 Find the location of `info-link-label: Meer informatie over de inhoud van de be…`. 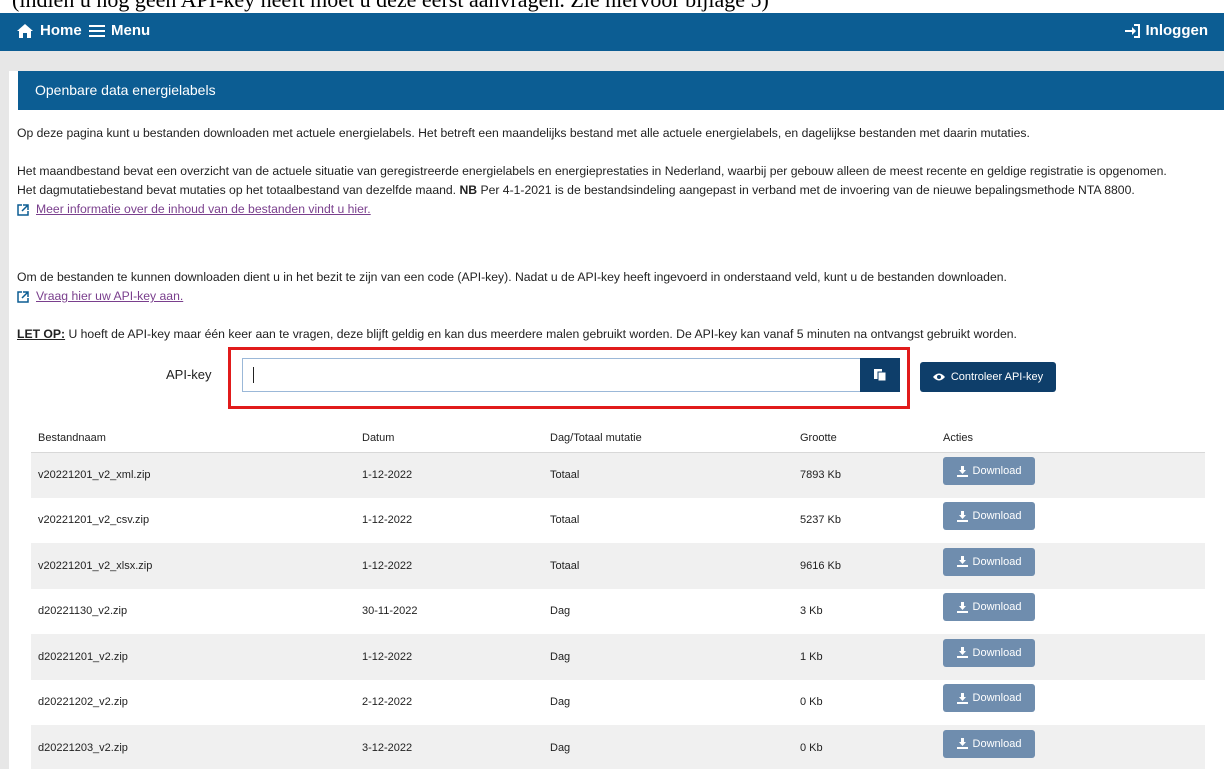

info-link-label: Meer informatie over de inhoud van de be… is located at coordinates (203, 209).